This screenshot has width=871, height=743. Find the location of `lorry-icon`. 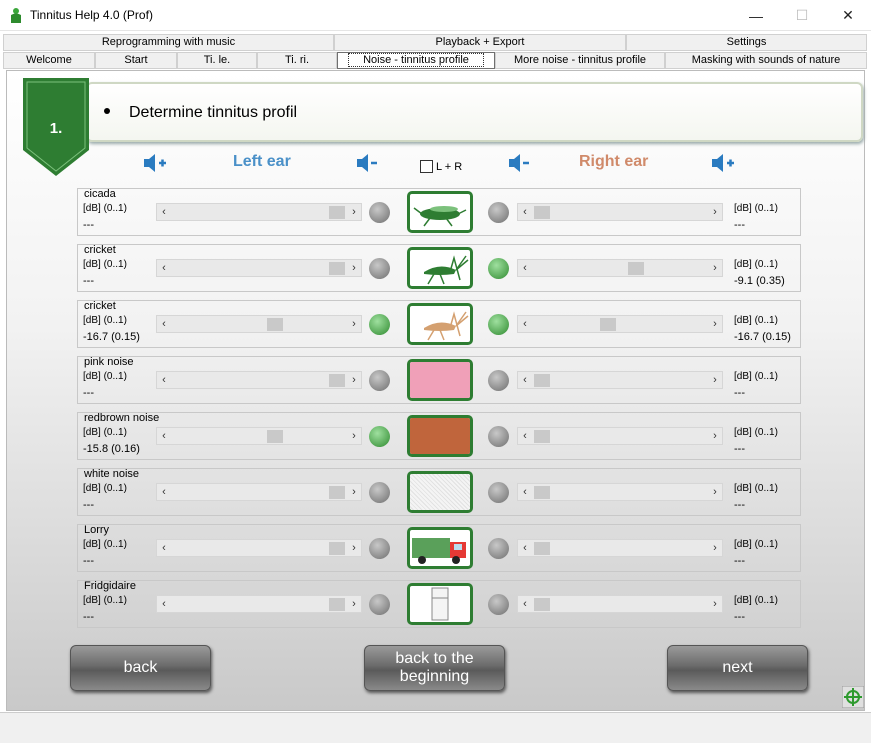

lorry-icon is located at coordinates (440, 548).